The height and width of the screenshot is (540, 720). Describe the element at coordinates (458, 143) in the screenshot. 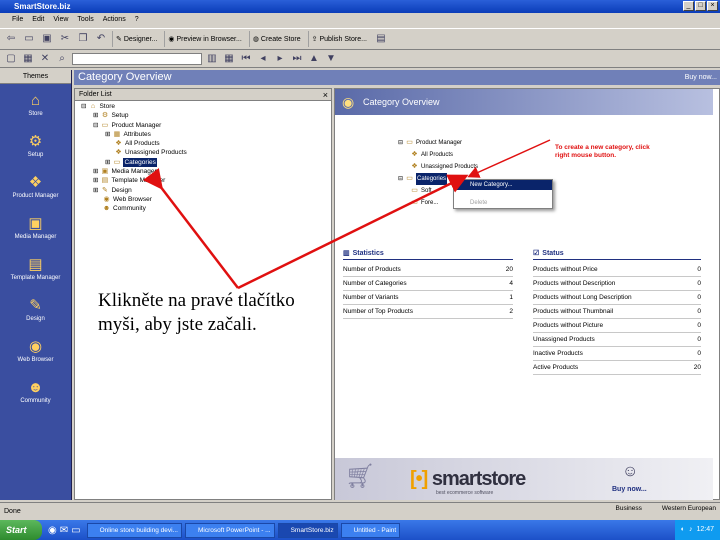

I see `overview-tree-product-manager: ⊟ ▭ Product Manager` at that location.